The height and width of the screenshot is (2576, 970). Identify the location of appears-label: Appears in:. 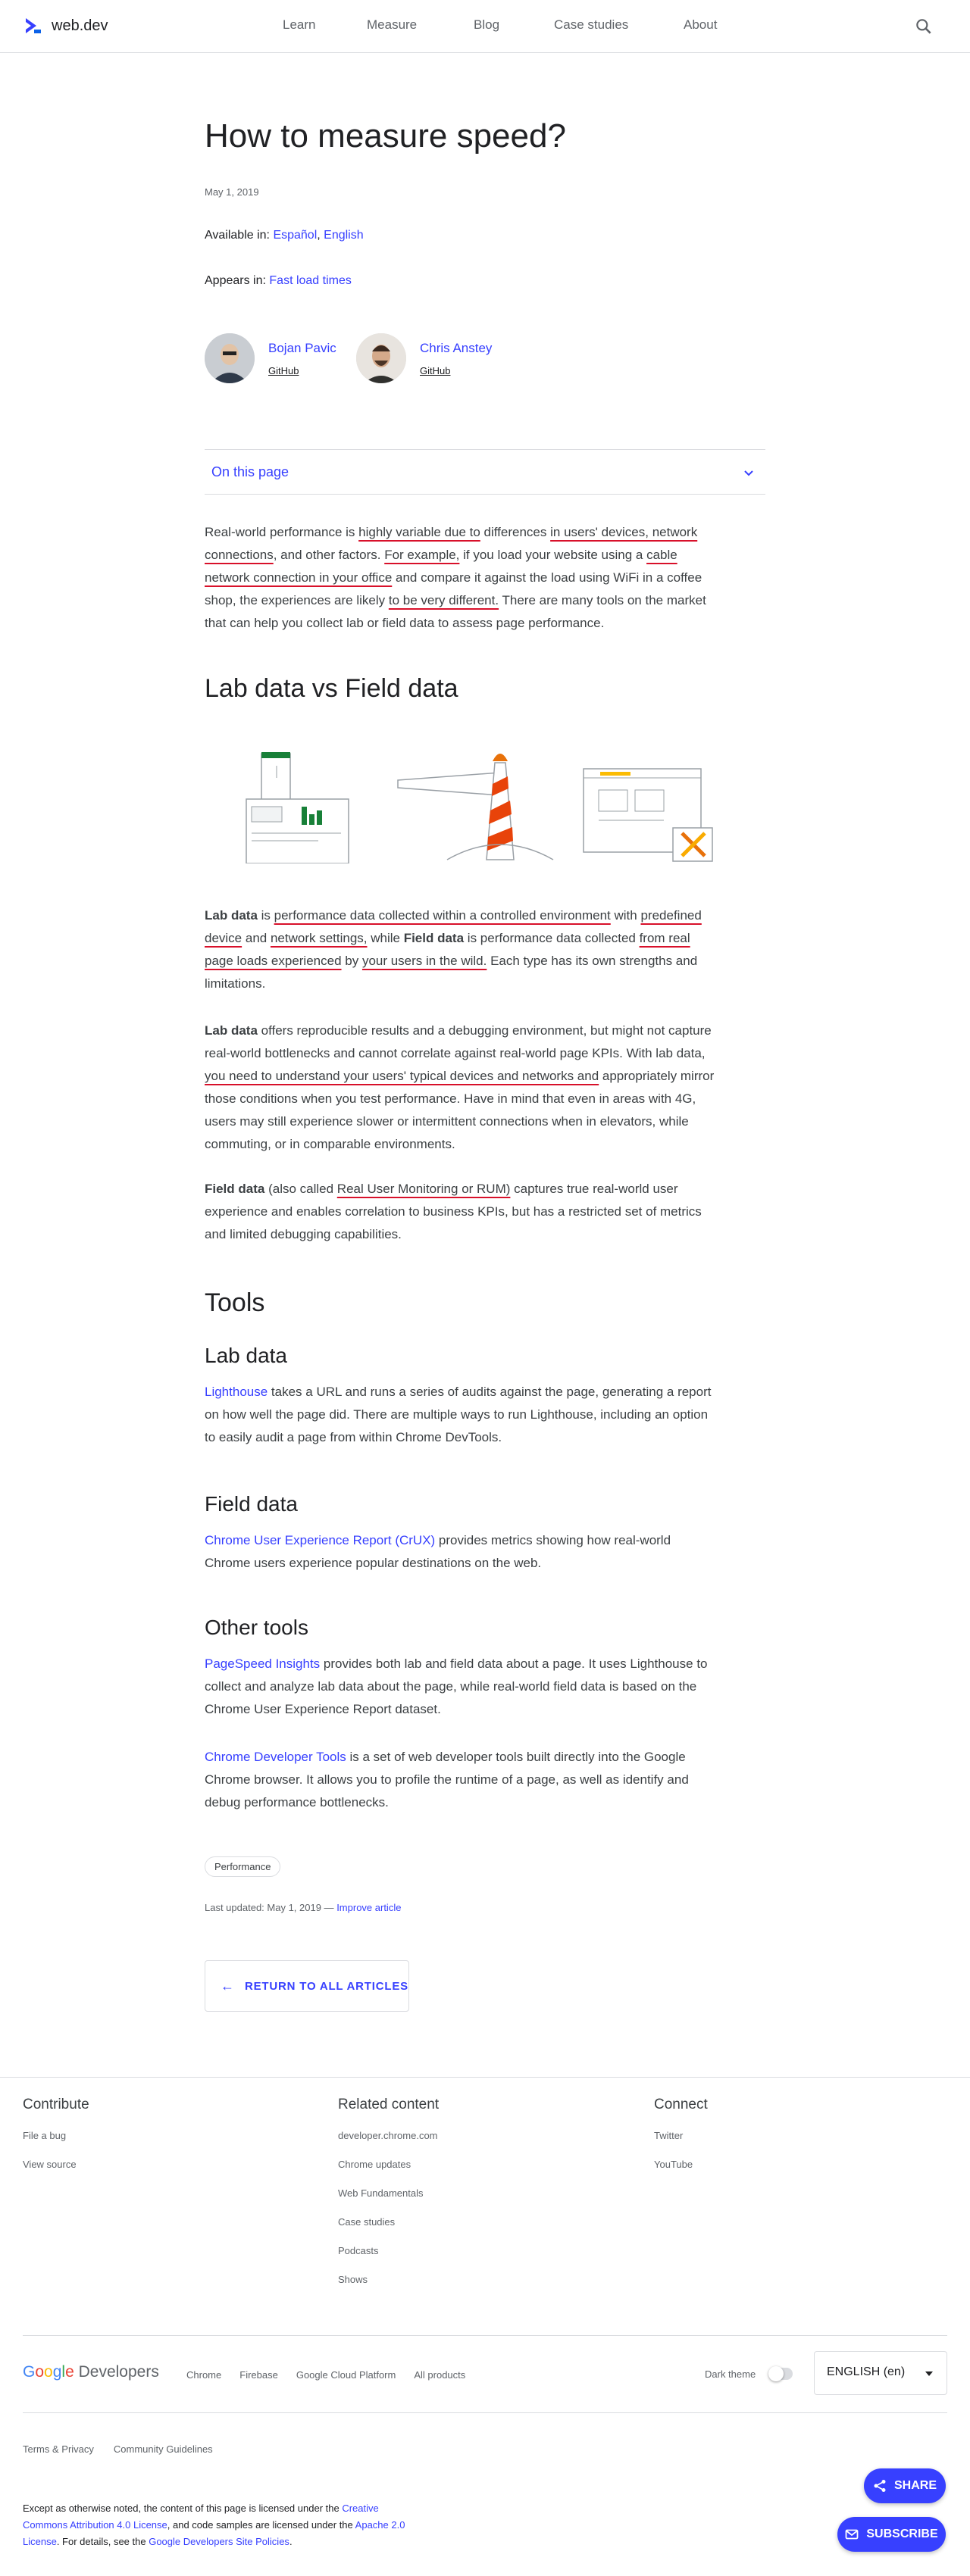
(235, 281).